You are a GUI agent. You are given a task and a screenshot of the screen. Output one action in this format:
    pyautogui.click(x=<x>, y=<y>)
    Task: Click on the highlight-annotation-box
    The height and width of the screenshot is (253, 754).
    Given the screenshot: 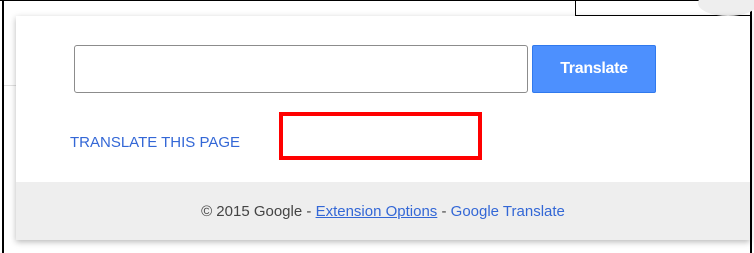 What is the action you would take?
    pyautogui.click(x=380, y=136)
    